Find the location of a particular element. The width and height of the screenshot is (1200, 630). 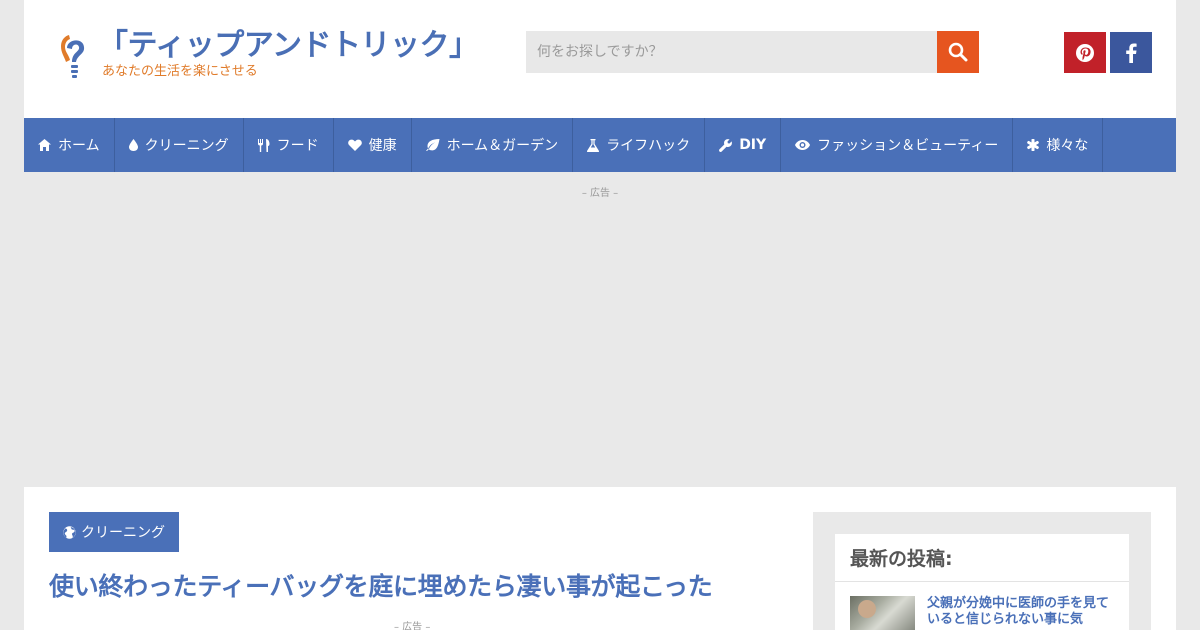

facebook-icon is located at coordinates (1131, 53).